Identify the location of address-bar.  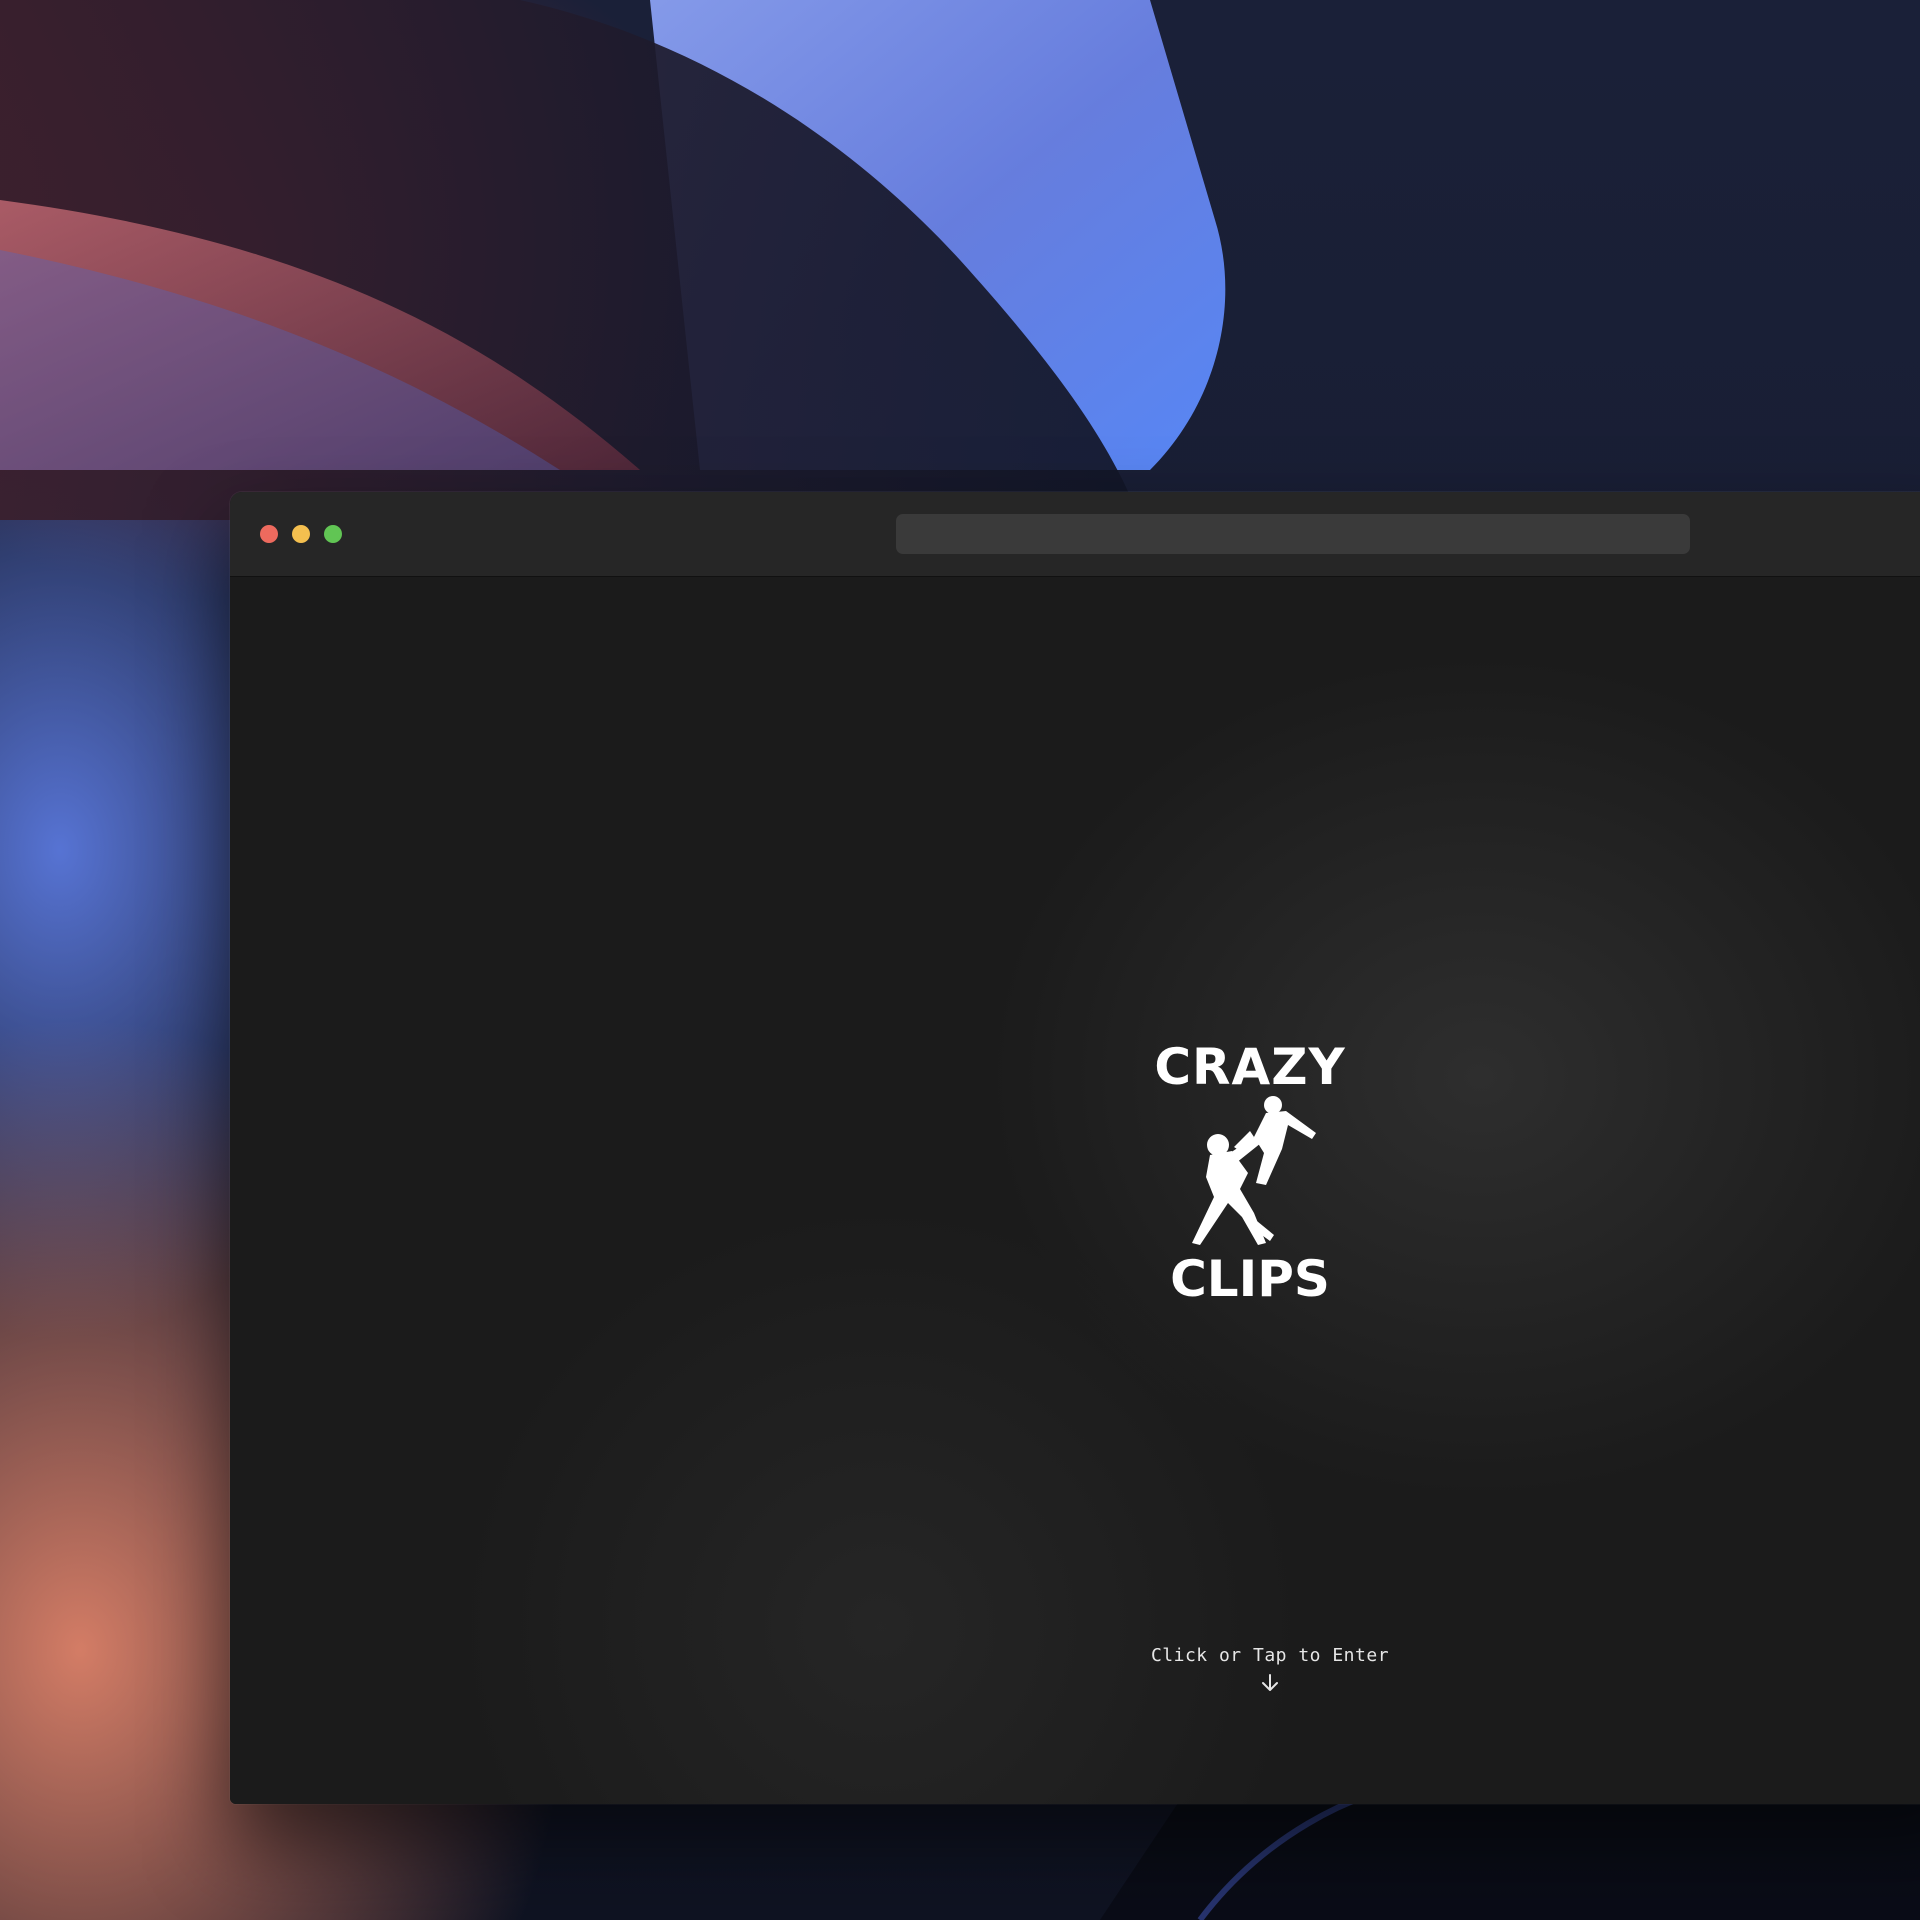
(1293, 534).